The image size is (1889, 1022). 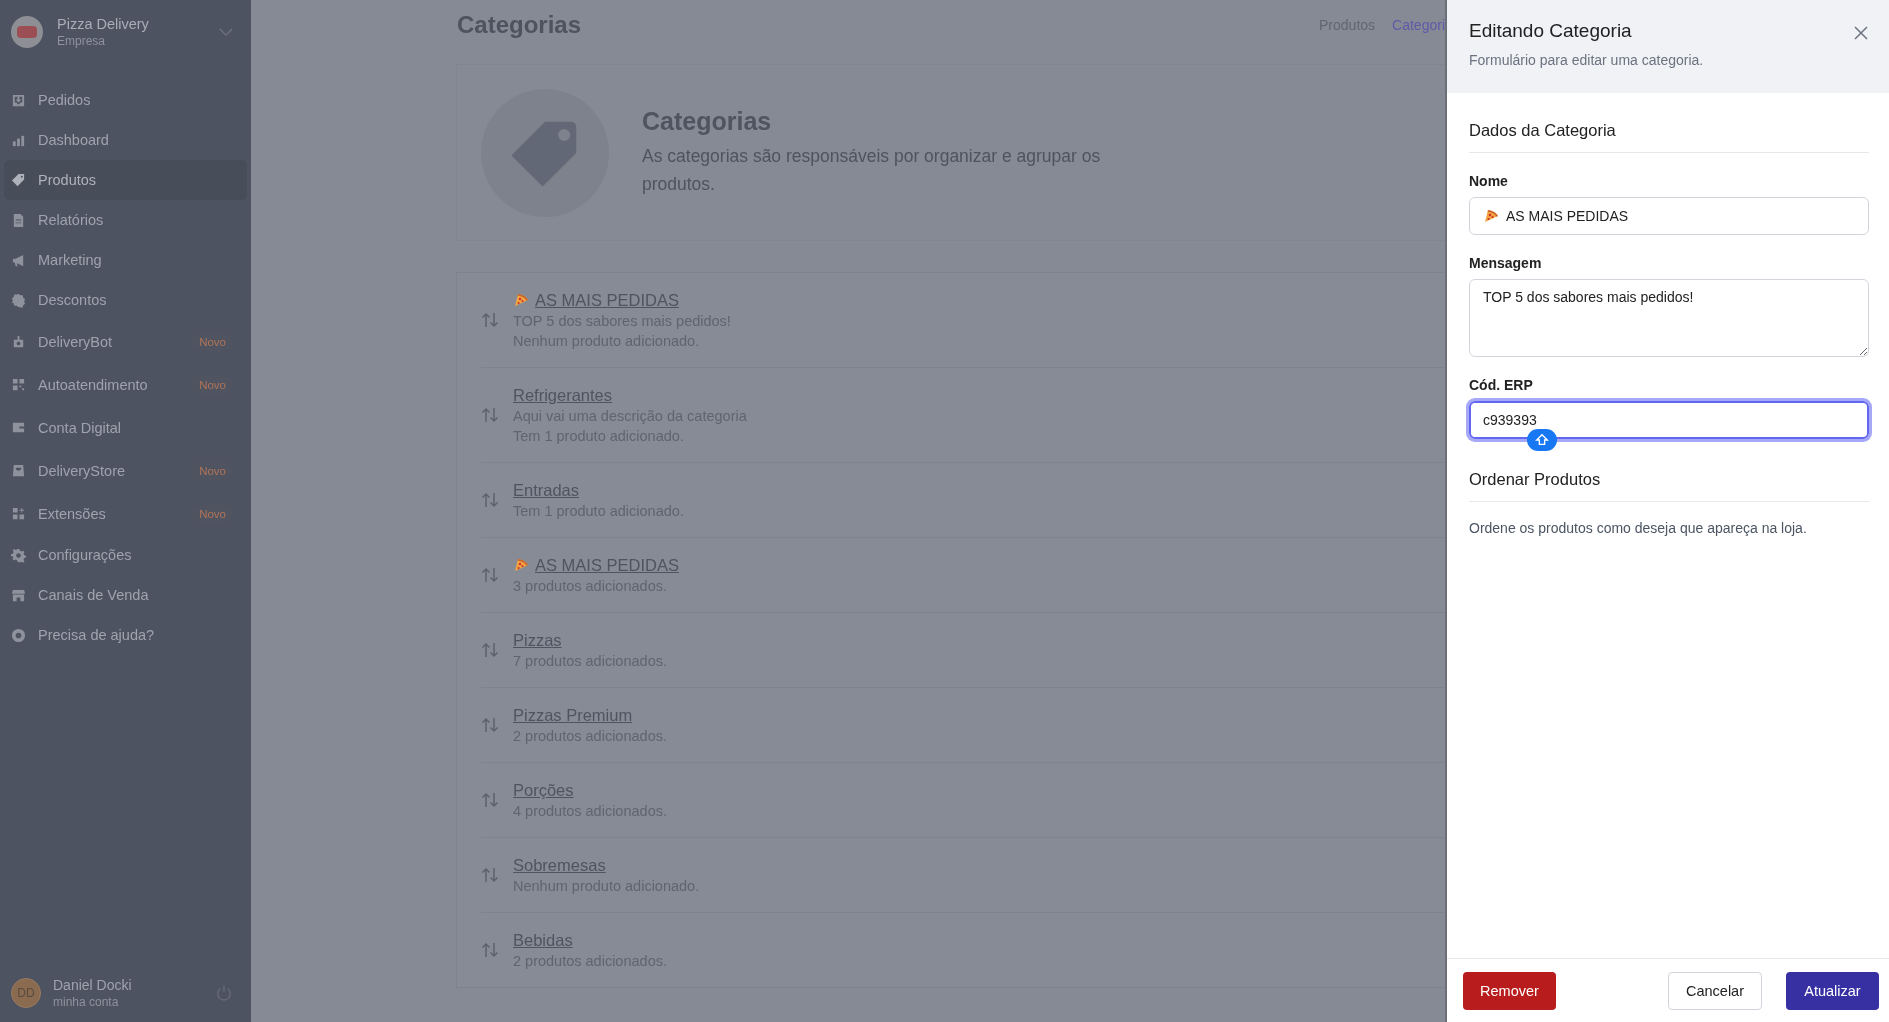 I want to click on category-name-link: Pizzas Premium, so click(x=573, y=715).